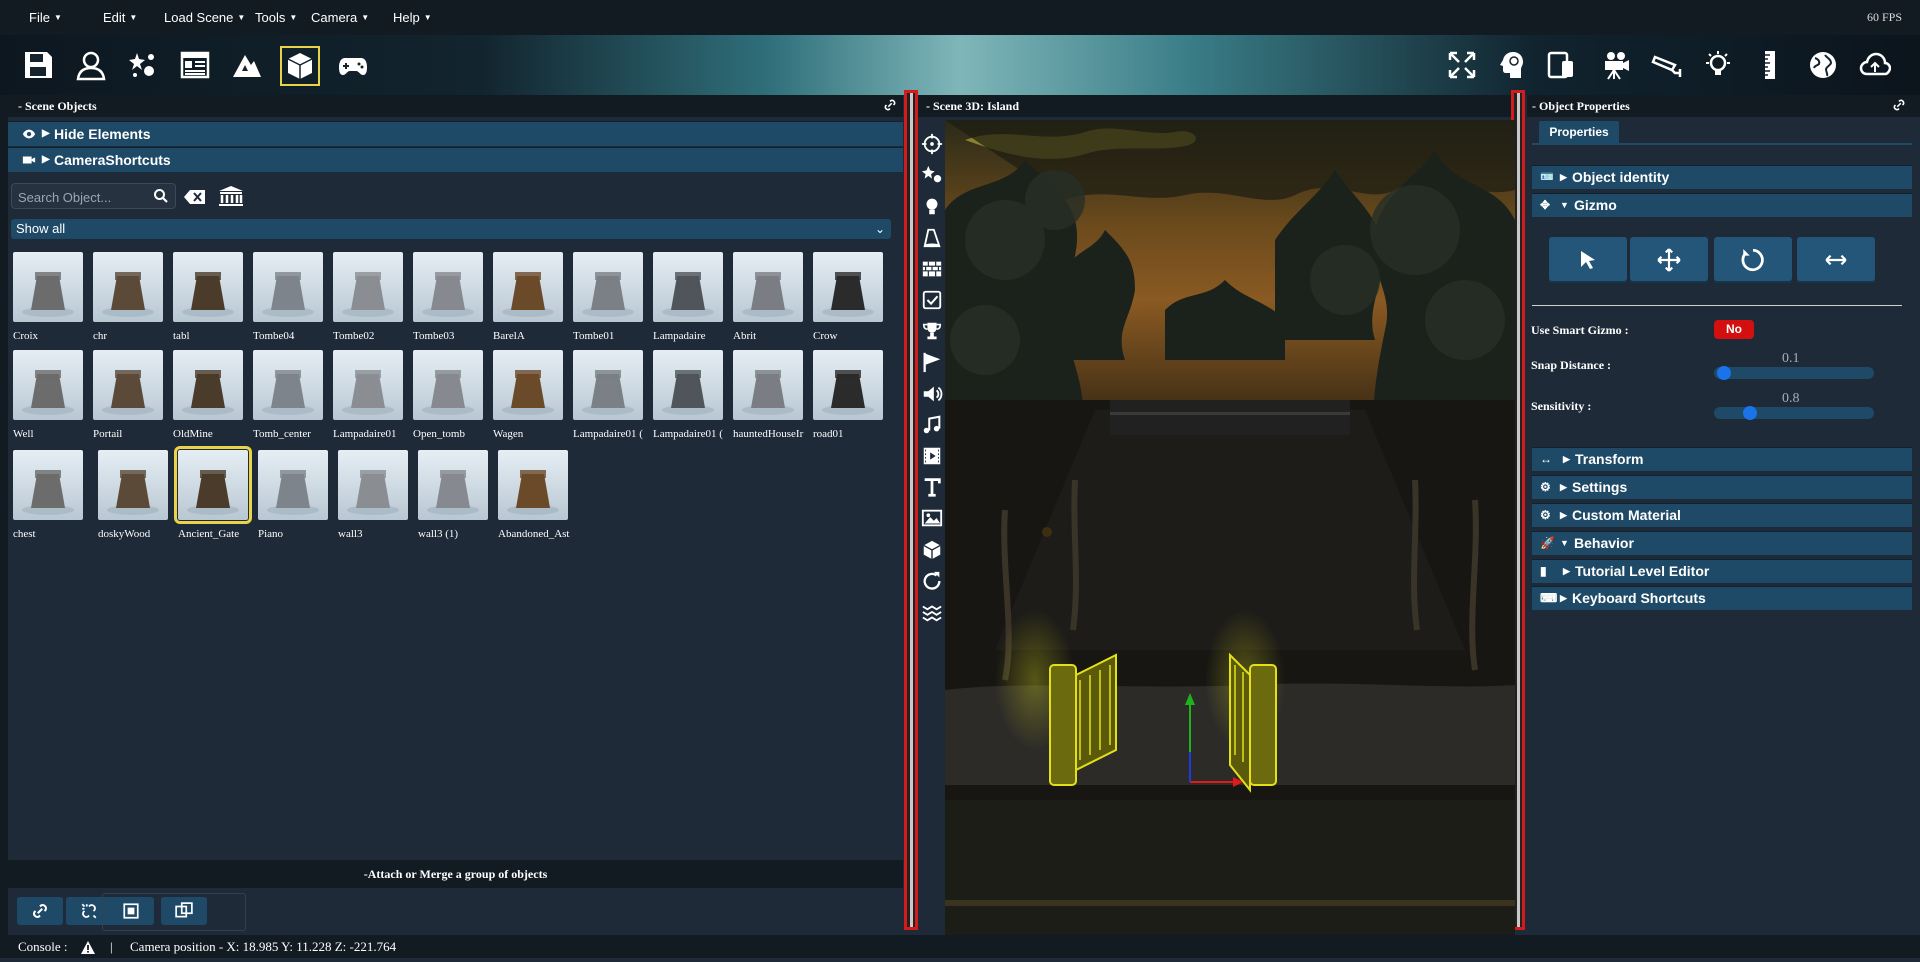 The image size is (1920, 962). Describe the element at coordinates (231, 198) in the screenshot. I see `library-icon` at that location.